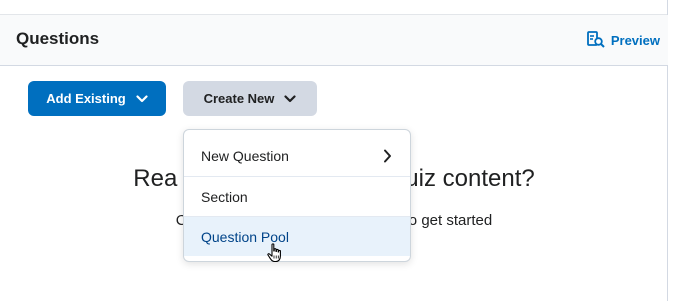 The width and height of the screenshot is (680, 301). I want to click on menu-item-new-question: New Question, so click(297, 156).